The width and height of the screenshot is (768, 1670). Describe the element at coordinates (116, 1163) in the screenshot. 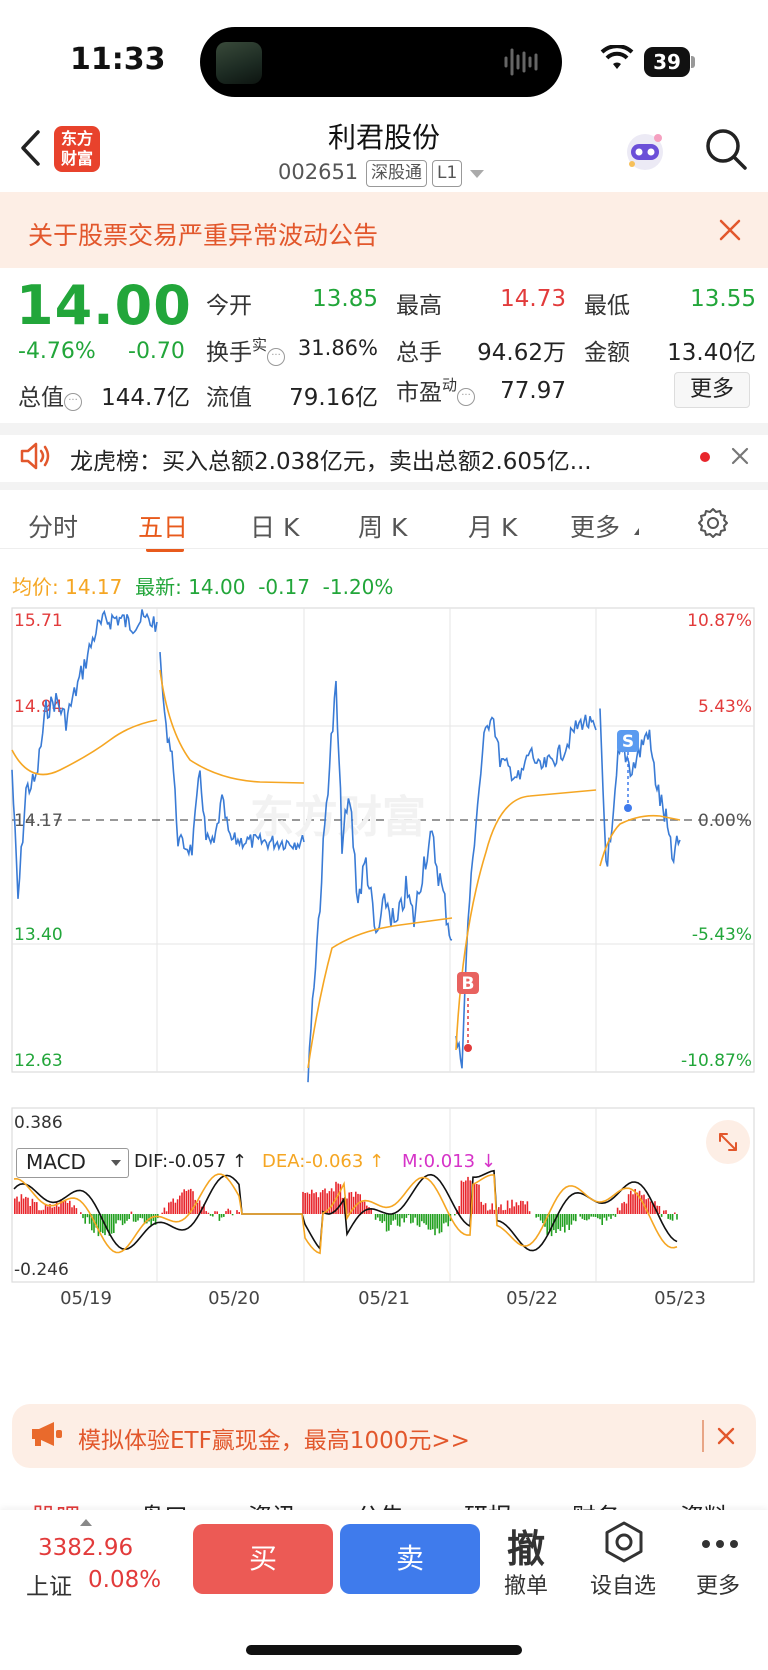

I see `dropdown-caret-icon` at that location.